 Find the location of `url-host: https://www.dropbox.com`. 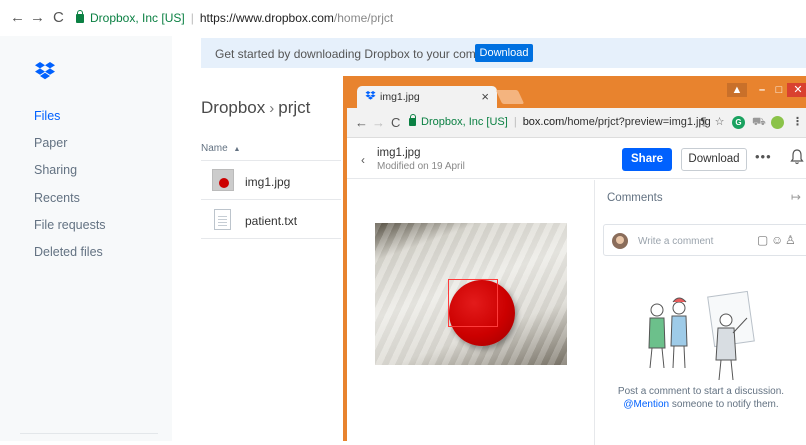

url-host: https://www.dropbox.com is located at coordinates (266, 18).